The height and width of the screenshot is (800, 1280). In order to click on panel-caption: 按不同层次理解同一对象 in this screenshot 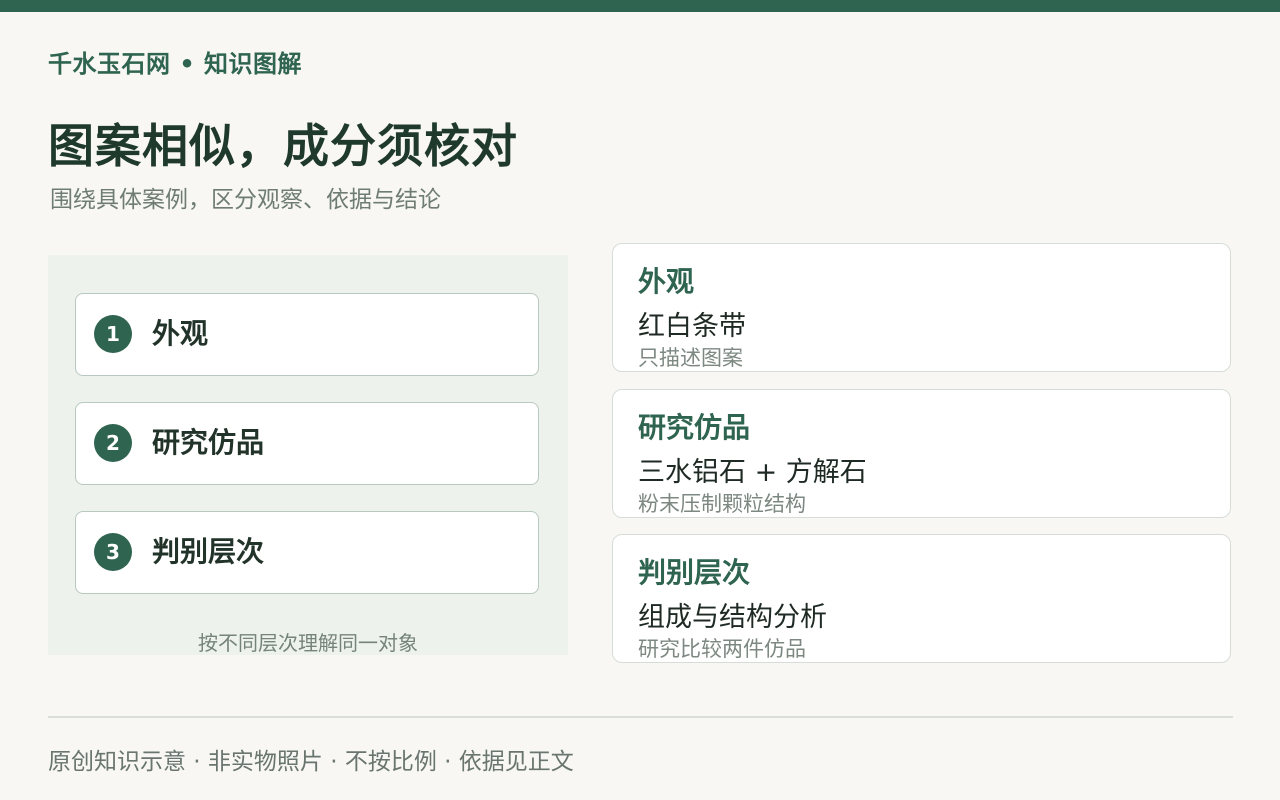, I will do `click(308, 643)`.